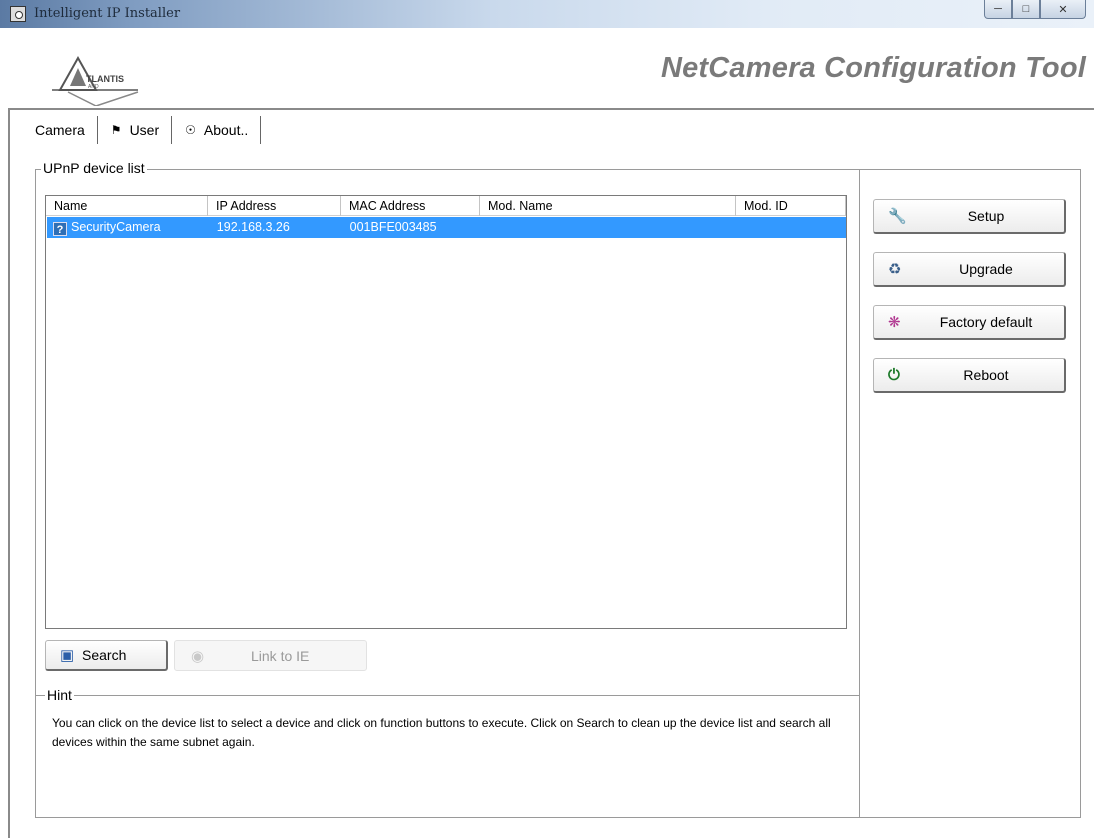  I want to click on reboot-button: ⏻ Reboot, so click(969, 375).